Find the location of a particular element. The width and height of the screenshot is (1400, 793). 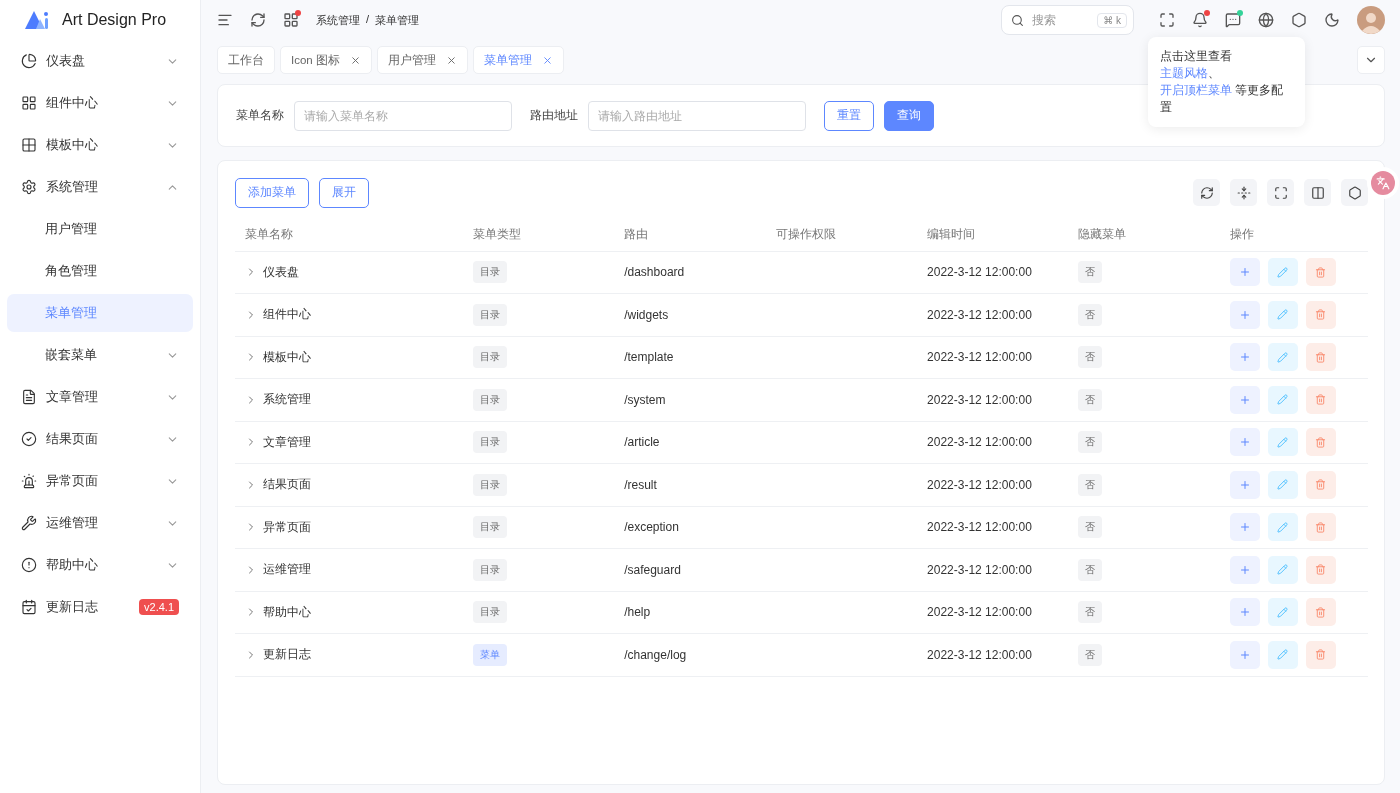

sidebar-item: 结果页面 is located at coordinates (100, 439).